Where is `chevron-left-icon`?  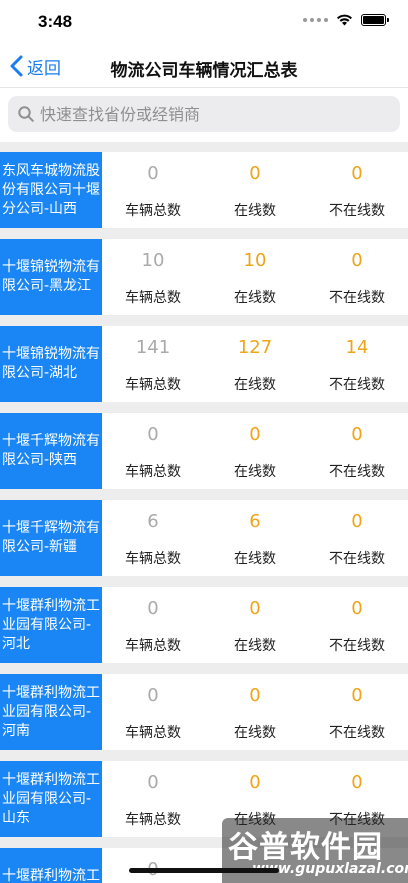 chevron-left-icon is located at coordinates (16, 66).